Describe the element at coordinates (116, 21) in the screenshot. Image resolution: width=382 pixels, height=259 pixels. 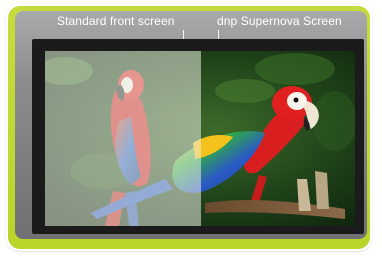
I see `standard-screen-label: Standard front screen` at that location.